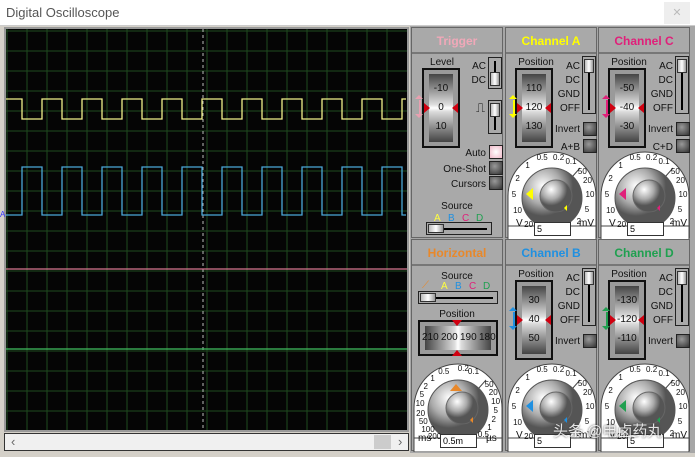 The width and height of the screenshot is (695, 457). What do you see at coordinates (587, 393) in the screenshot?
I see `dial-scale-label-right: 20` at bounding box center [587, 393].